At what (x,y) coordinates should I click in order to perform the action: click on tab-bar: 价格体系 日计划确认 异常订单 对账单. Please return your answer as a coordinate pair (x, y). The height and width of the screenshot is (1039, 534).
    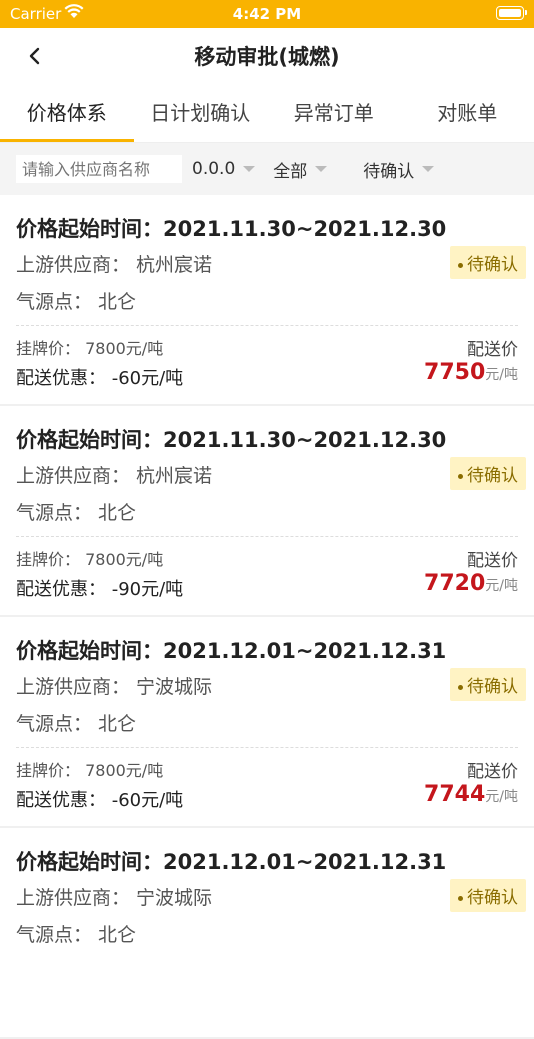
    Looking at the image, I should click on (267, 113).